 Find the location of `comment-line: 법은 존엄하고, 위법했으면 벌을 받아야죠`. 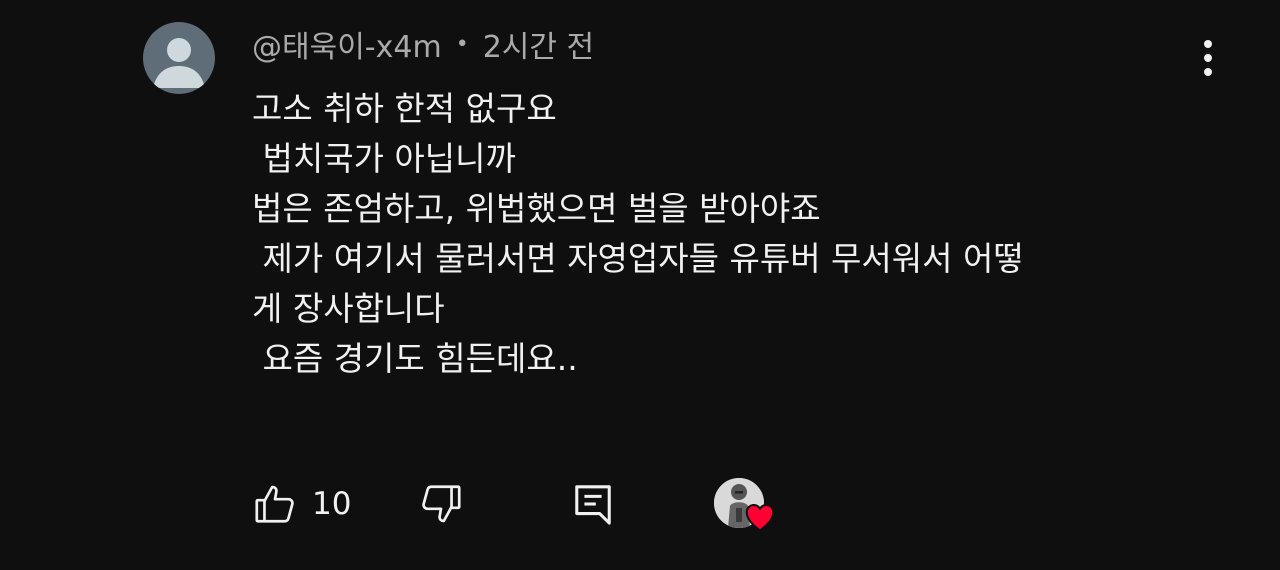

comment-line: 법은 존엄하고, 위법했으면 벌을 받아야죠 is located at coordinates (536, 208).